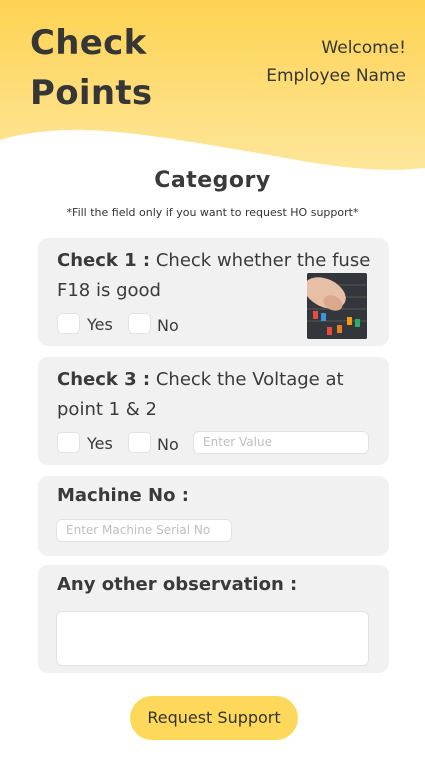 This screenshot has width=425, height=759. What do you see at coordinates (139, 323) in the screenshot?
I see `check-1-no-checkbox` at bounding box center [139, 323].